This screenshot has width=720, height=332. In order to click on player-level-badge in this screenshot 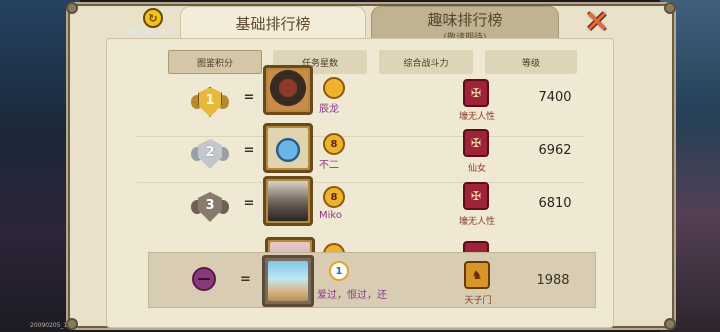, I will do `click(334, 88)`.